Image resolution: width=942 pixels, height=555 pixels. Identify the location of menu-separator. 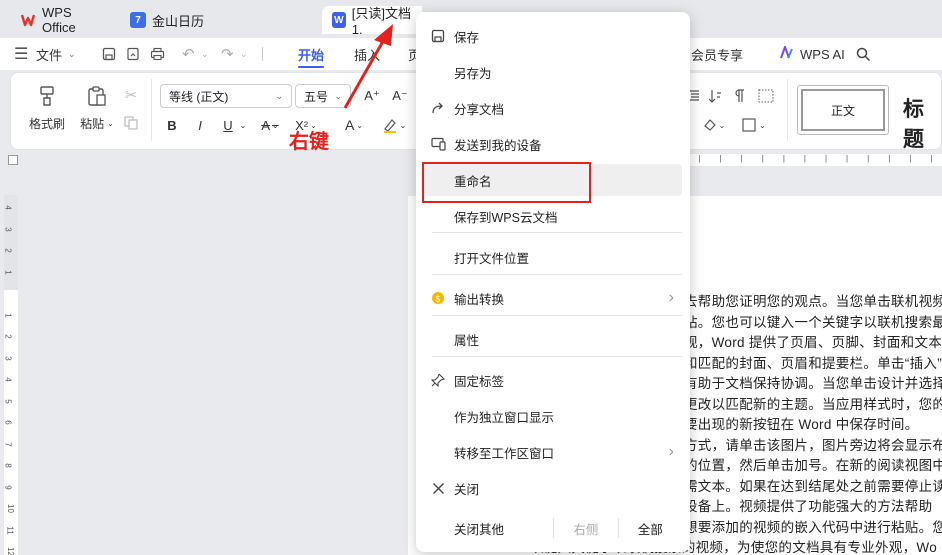
(557, 232).